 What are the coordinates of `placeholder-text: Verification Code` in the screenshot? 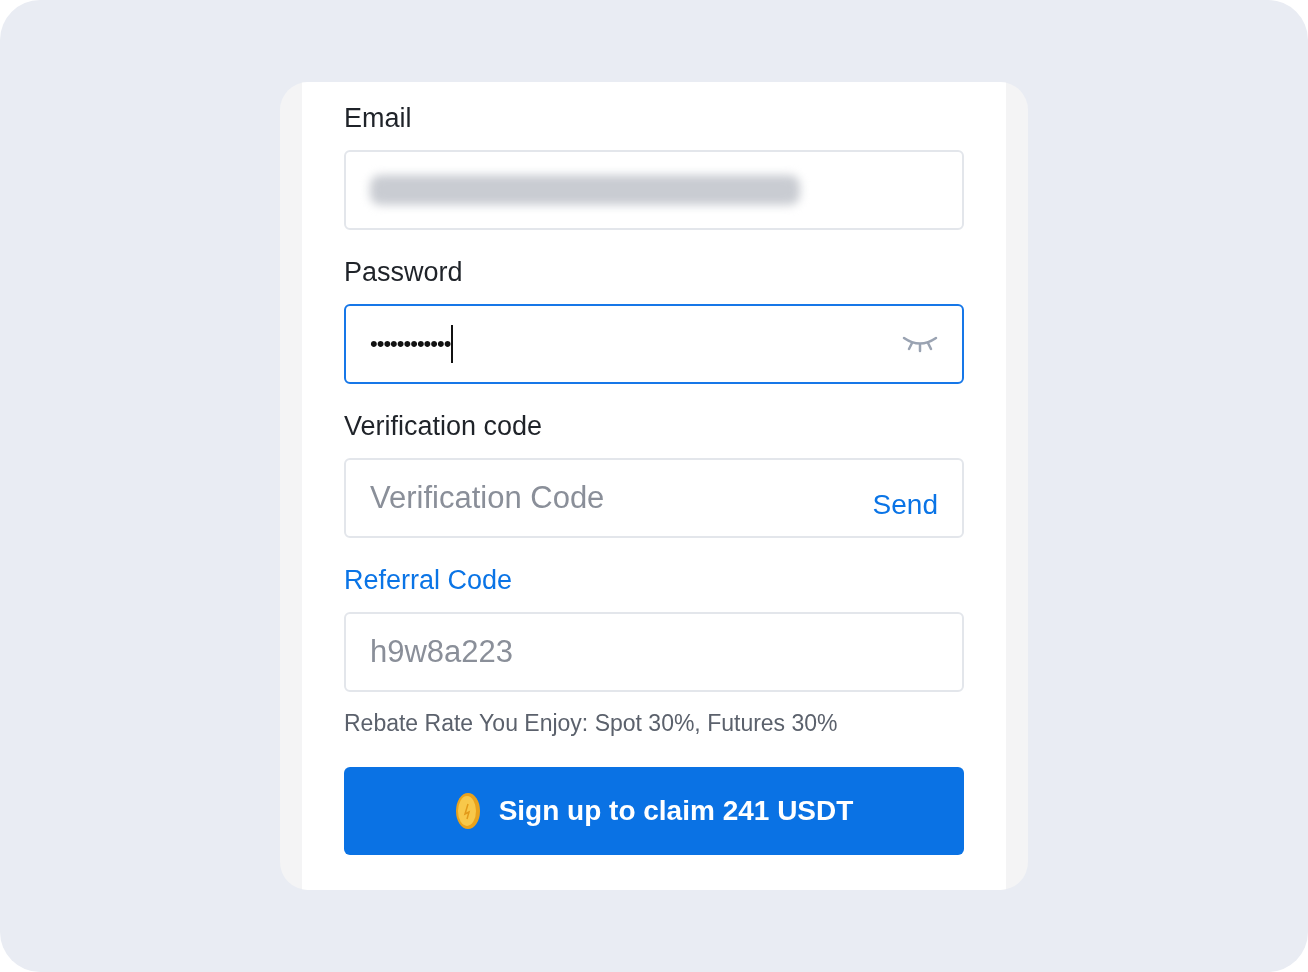 It's located at (487, 498).